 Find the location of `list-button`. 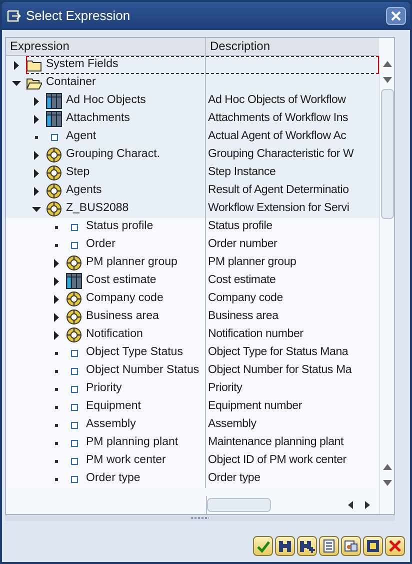

list-button is located at coordinates (329, 546).